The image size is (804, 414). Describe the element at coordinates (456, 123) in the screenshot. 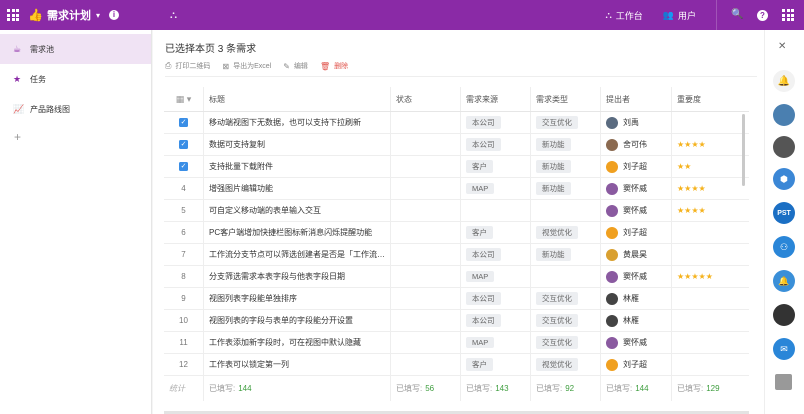

I see `table-row: ✓ 移动端视图下无数据，也可以支持下拉刷新 本公司 交互优化 刘禹` at that location.